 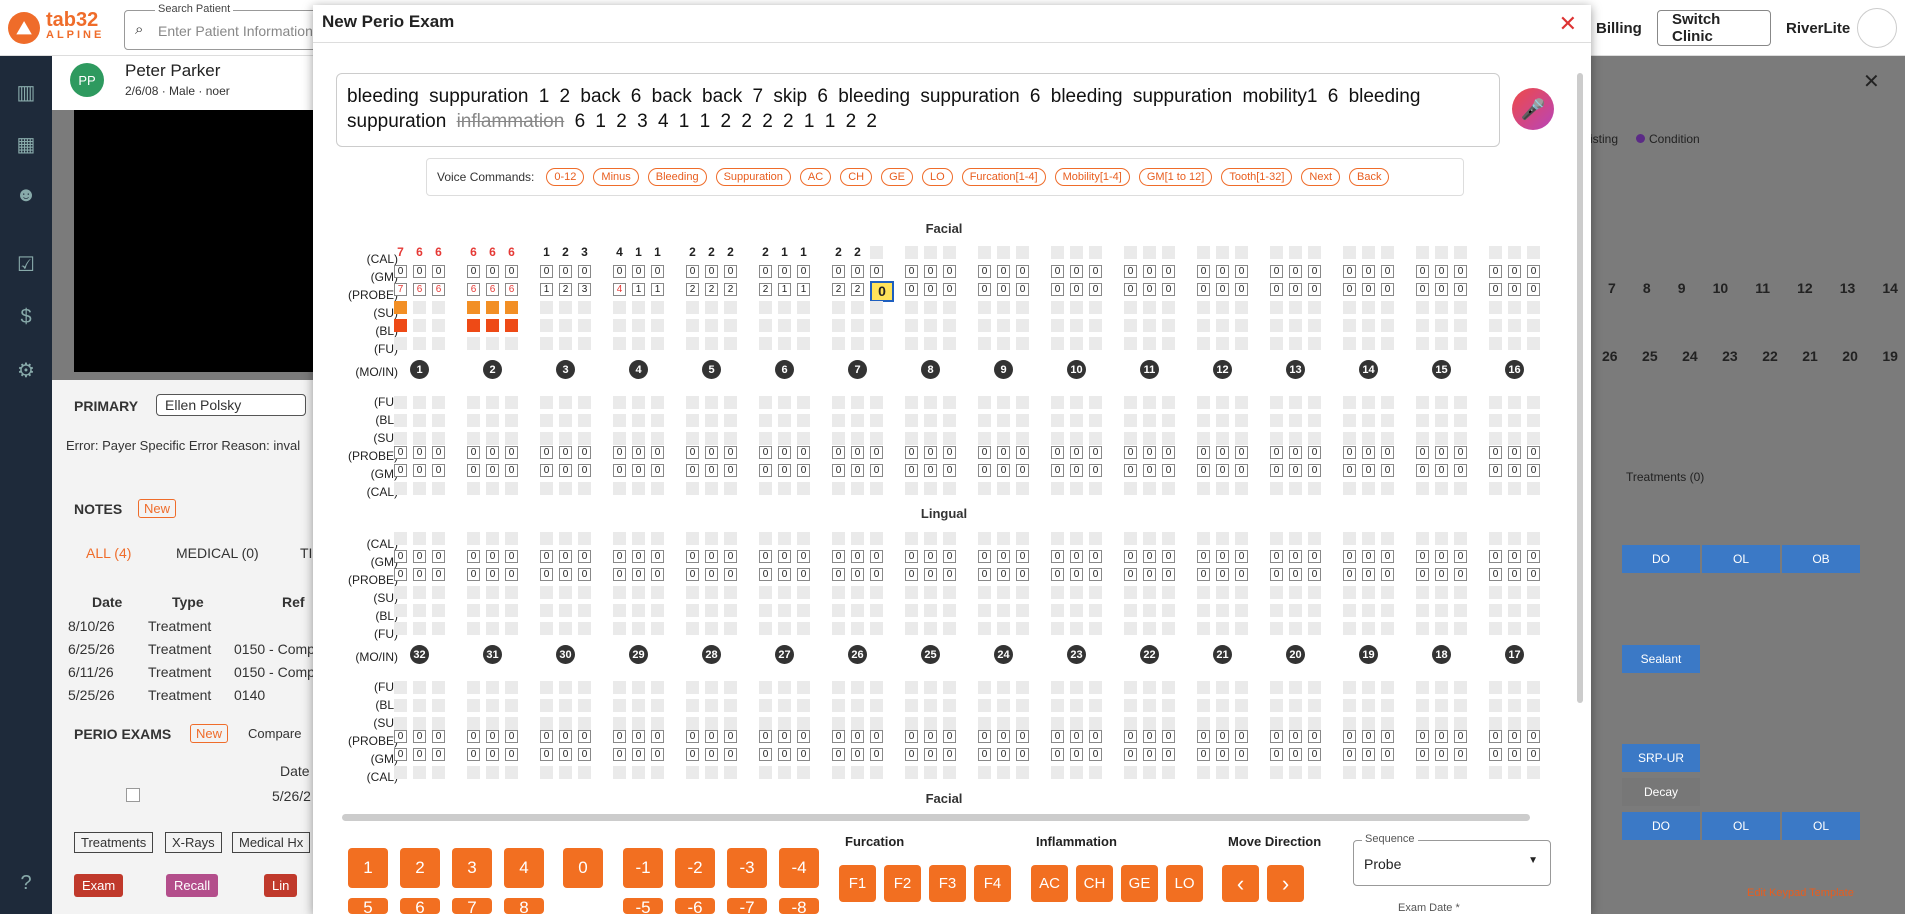 What do you see at coordinates (784, 369) in the screenshot?
I see `tooth-number: 6` at bounding box center [784, 369].